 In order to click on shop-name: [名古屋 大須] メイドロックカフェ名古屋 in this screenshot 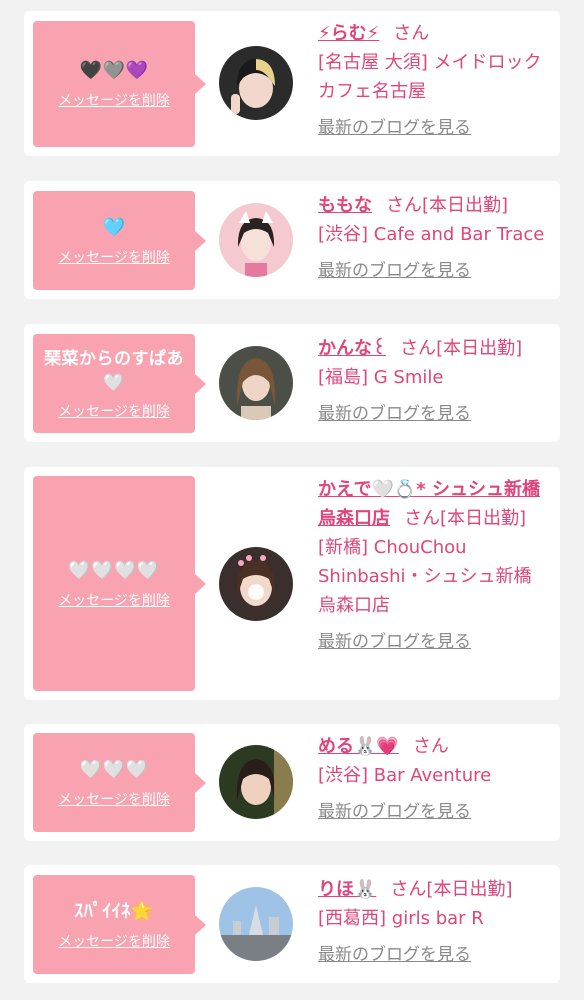, I will do `click(430, 77)`.